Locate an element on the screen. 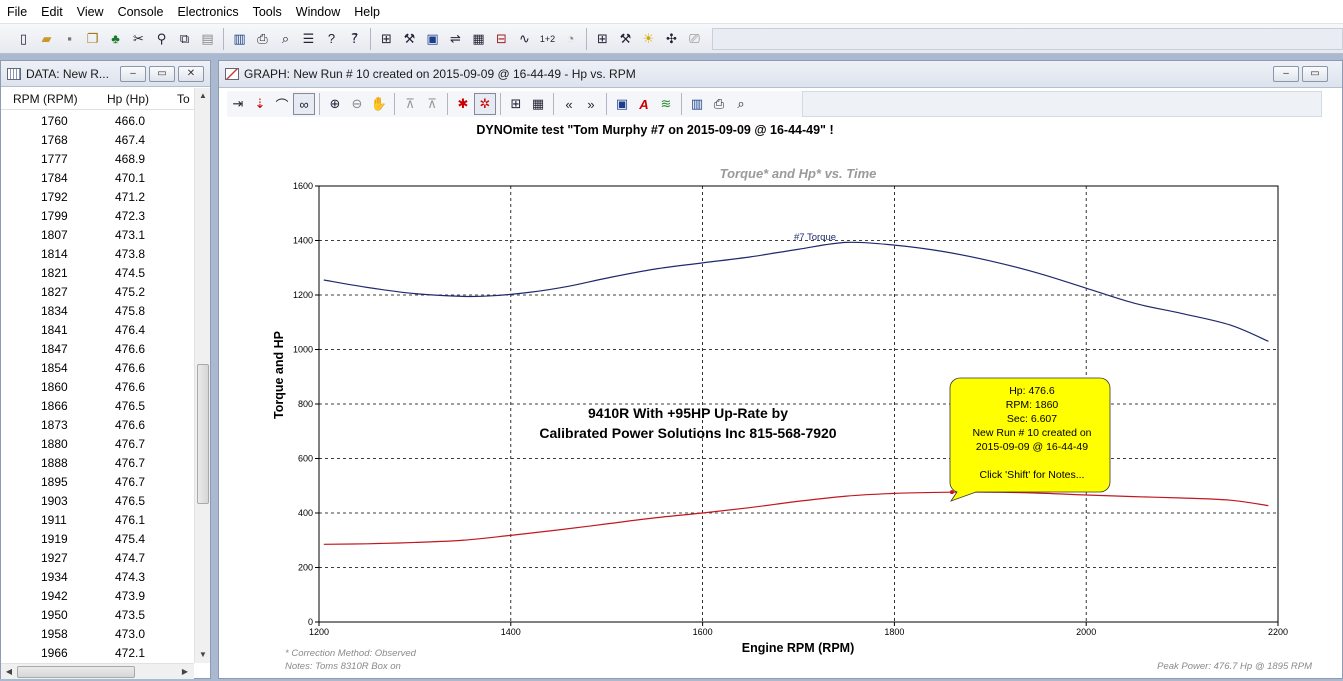 This screenshot has width=1343, height=681. scroll-left-icon: ◀ is located at coordinates (9, 672).